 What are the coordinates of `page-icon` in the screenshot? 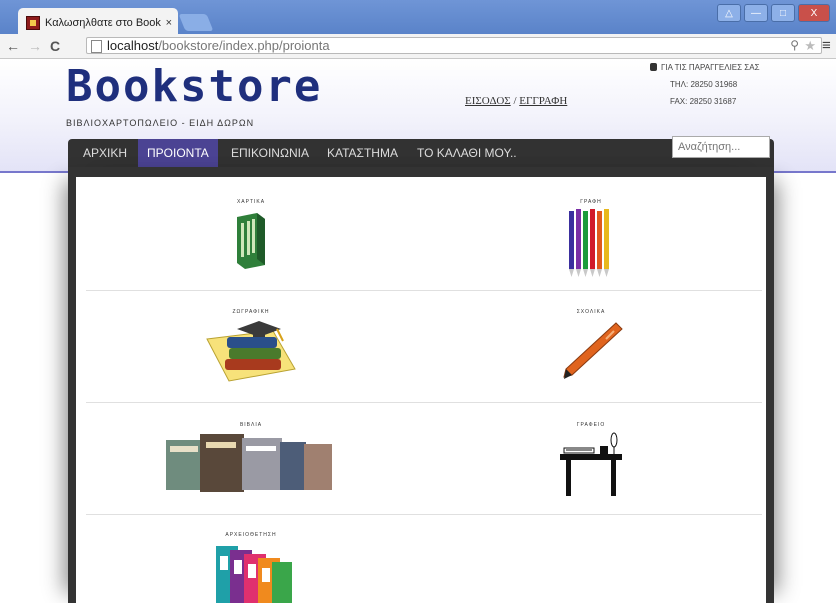 It's located at (96, 46).